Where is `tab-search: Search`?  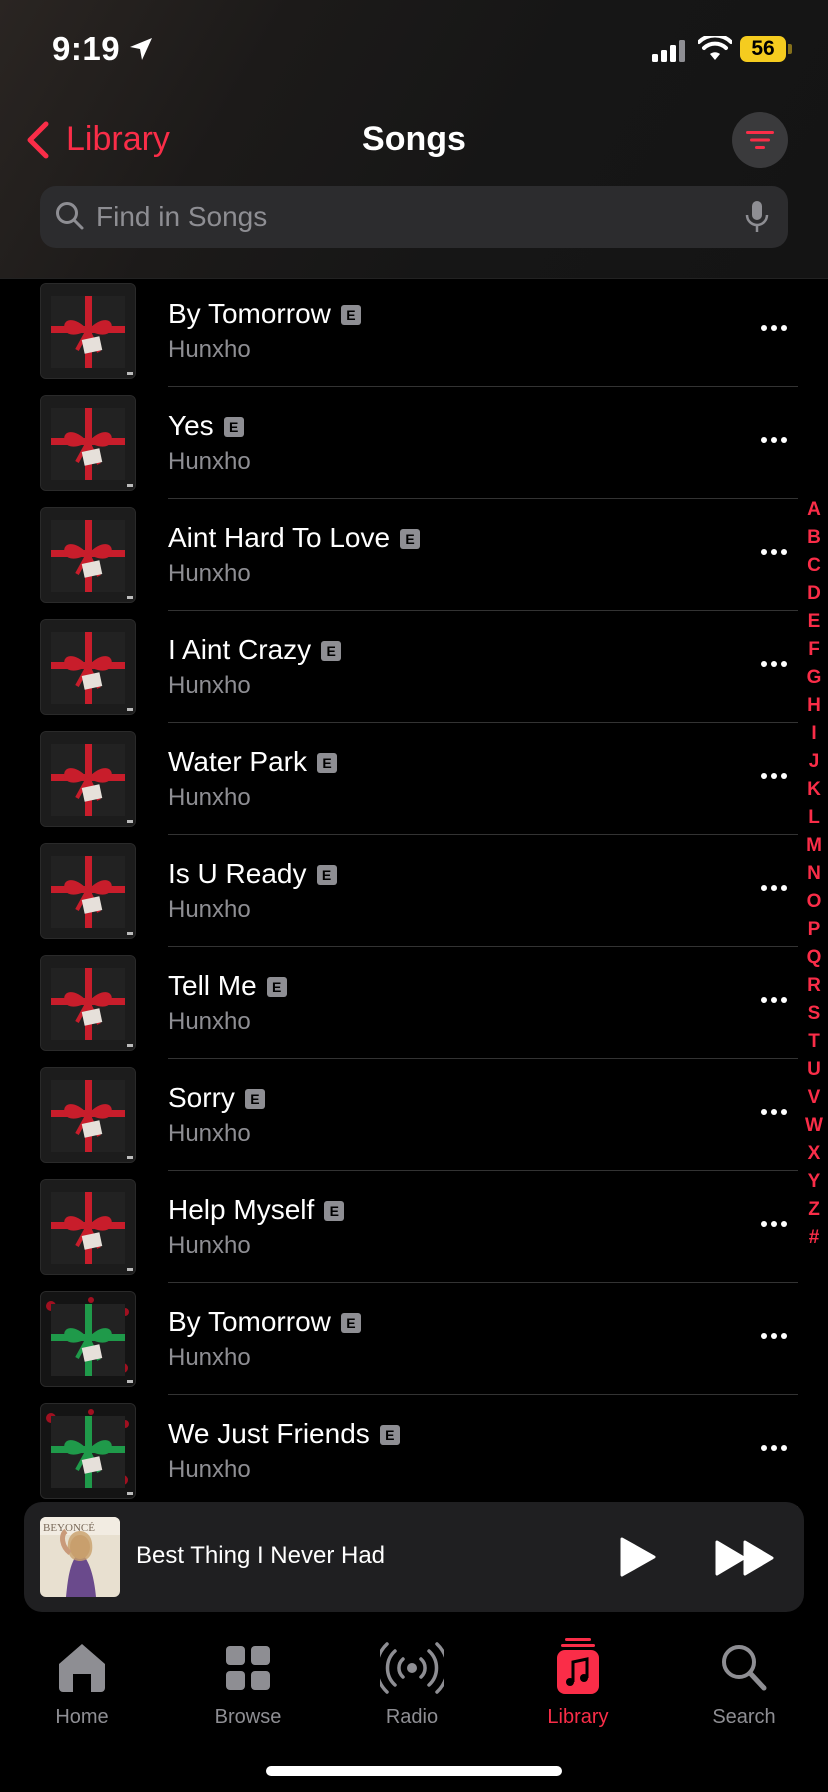 tab-search: Search is located at coordinates (744, 1683).